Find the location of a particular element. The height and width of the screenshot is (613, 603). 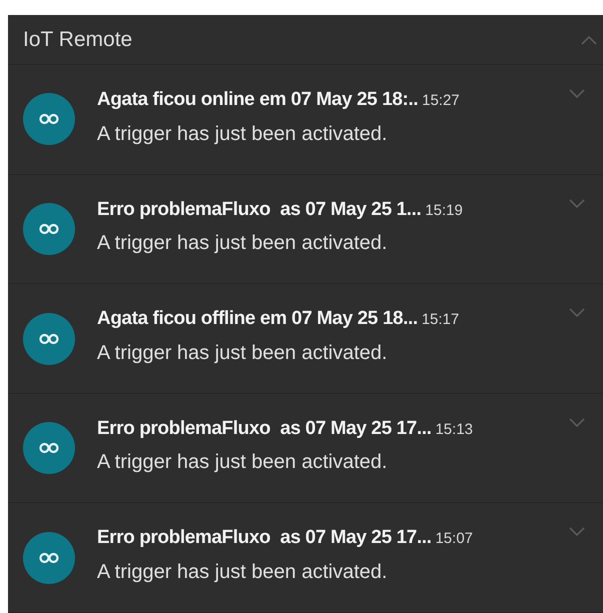

app-title: IoT Remote is located at coordinates (77, 39).